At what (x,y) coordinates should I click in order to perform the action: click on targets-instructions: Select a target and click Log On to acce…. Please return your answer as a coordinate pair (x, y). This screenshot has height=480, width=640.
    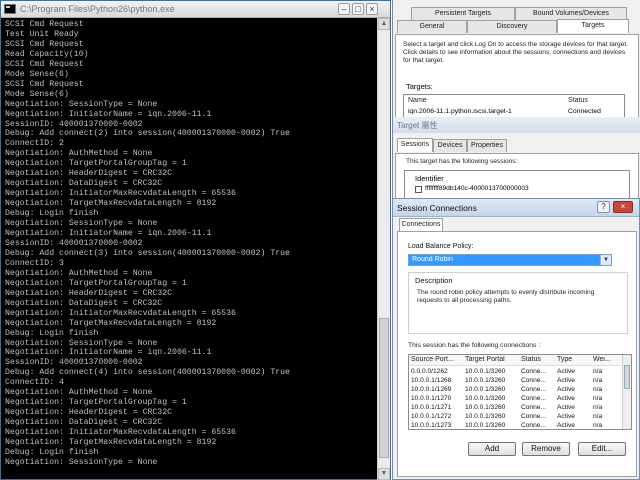
    Looking at the image, I should click on (516, 52).